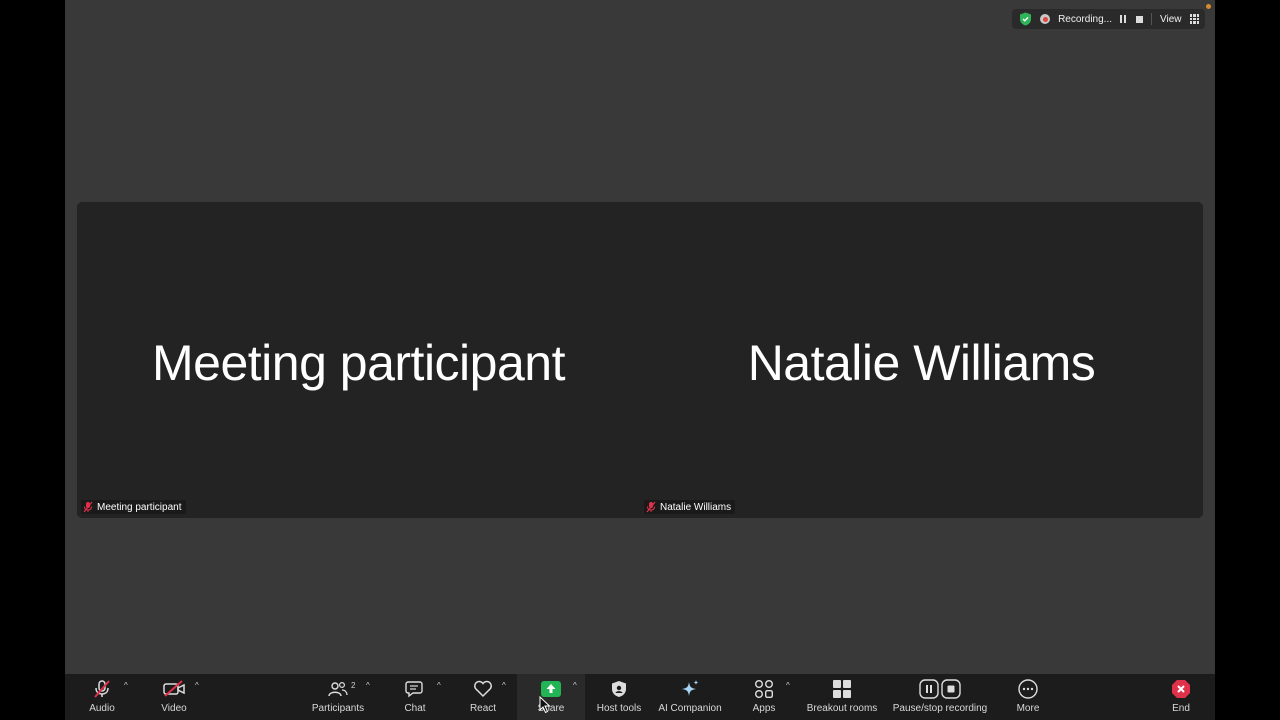  Describe the element at coordinates (415, 708) in the screenshot. I see `chat-label: Chat` at that location.